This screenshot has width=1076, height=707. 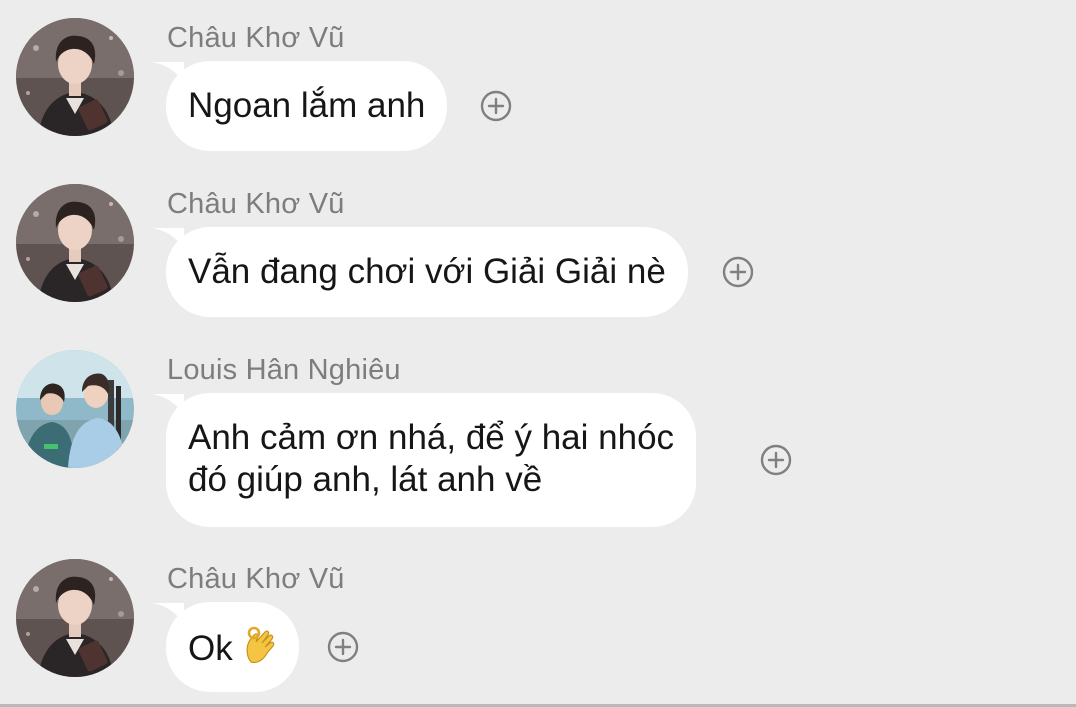 What do you see at coordinates (431, 437) in the screenshot?
I see `message-text-line: Anh cảm ơn nhá, để ý hai nhóc` at bounding box center [431, 437].